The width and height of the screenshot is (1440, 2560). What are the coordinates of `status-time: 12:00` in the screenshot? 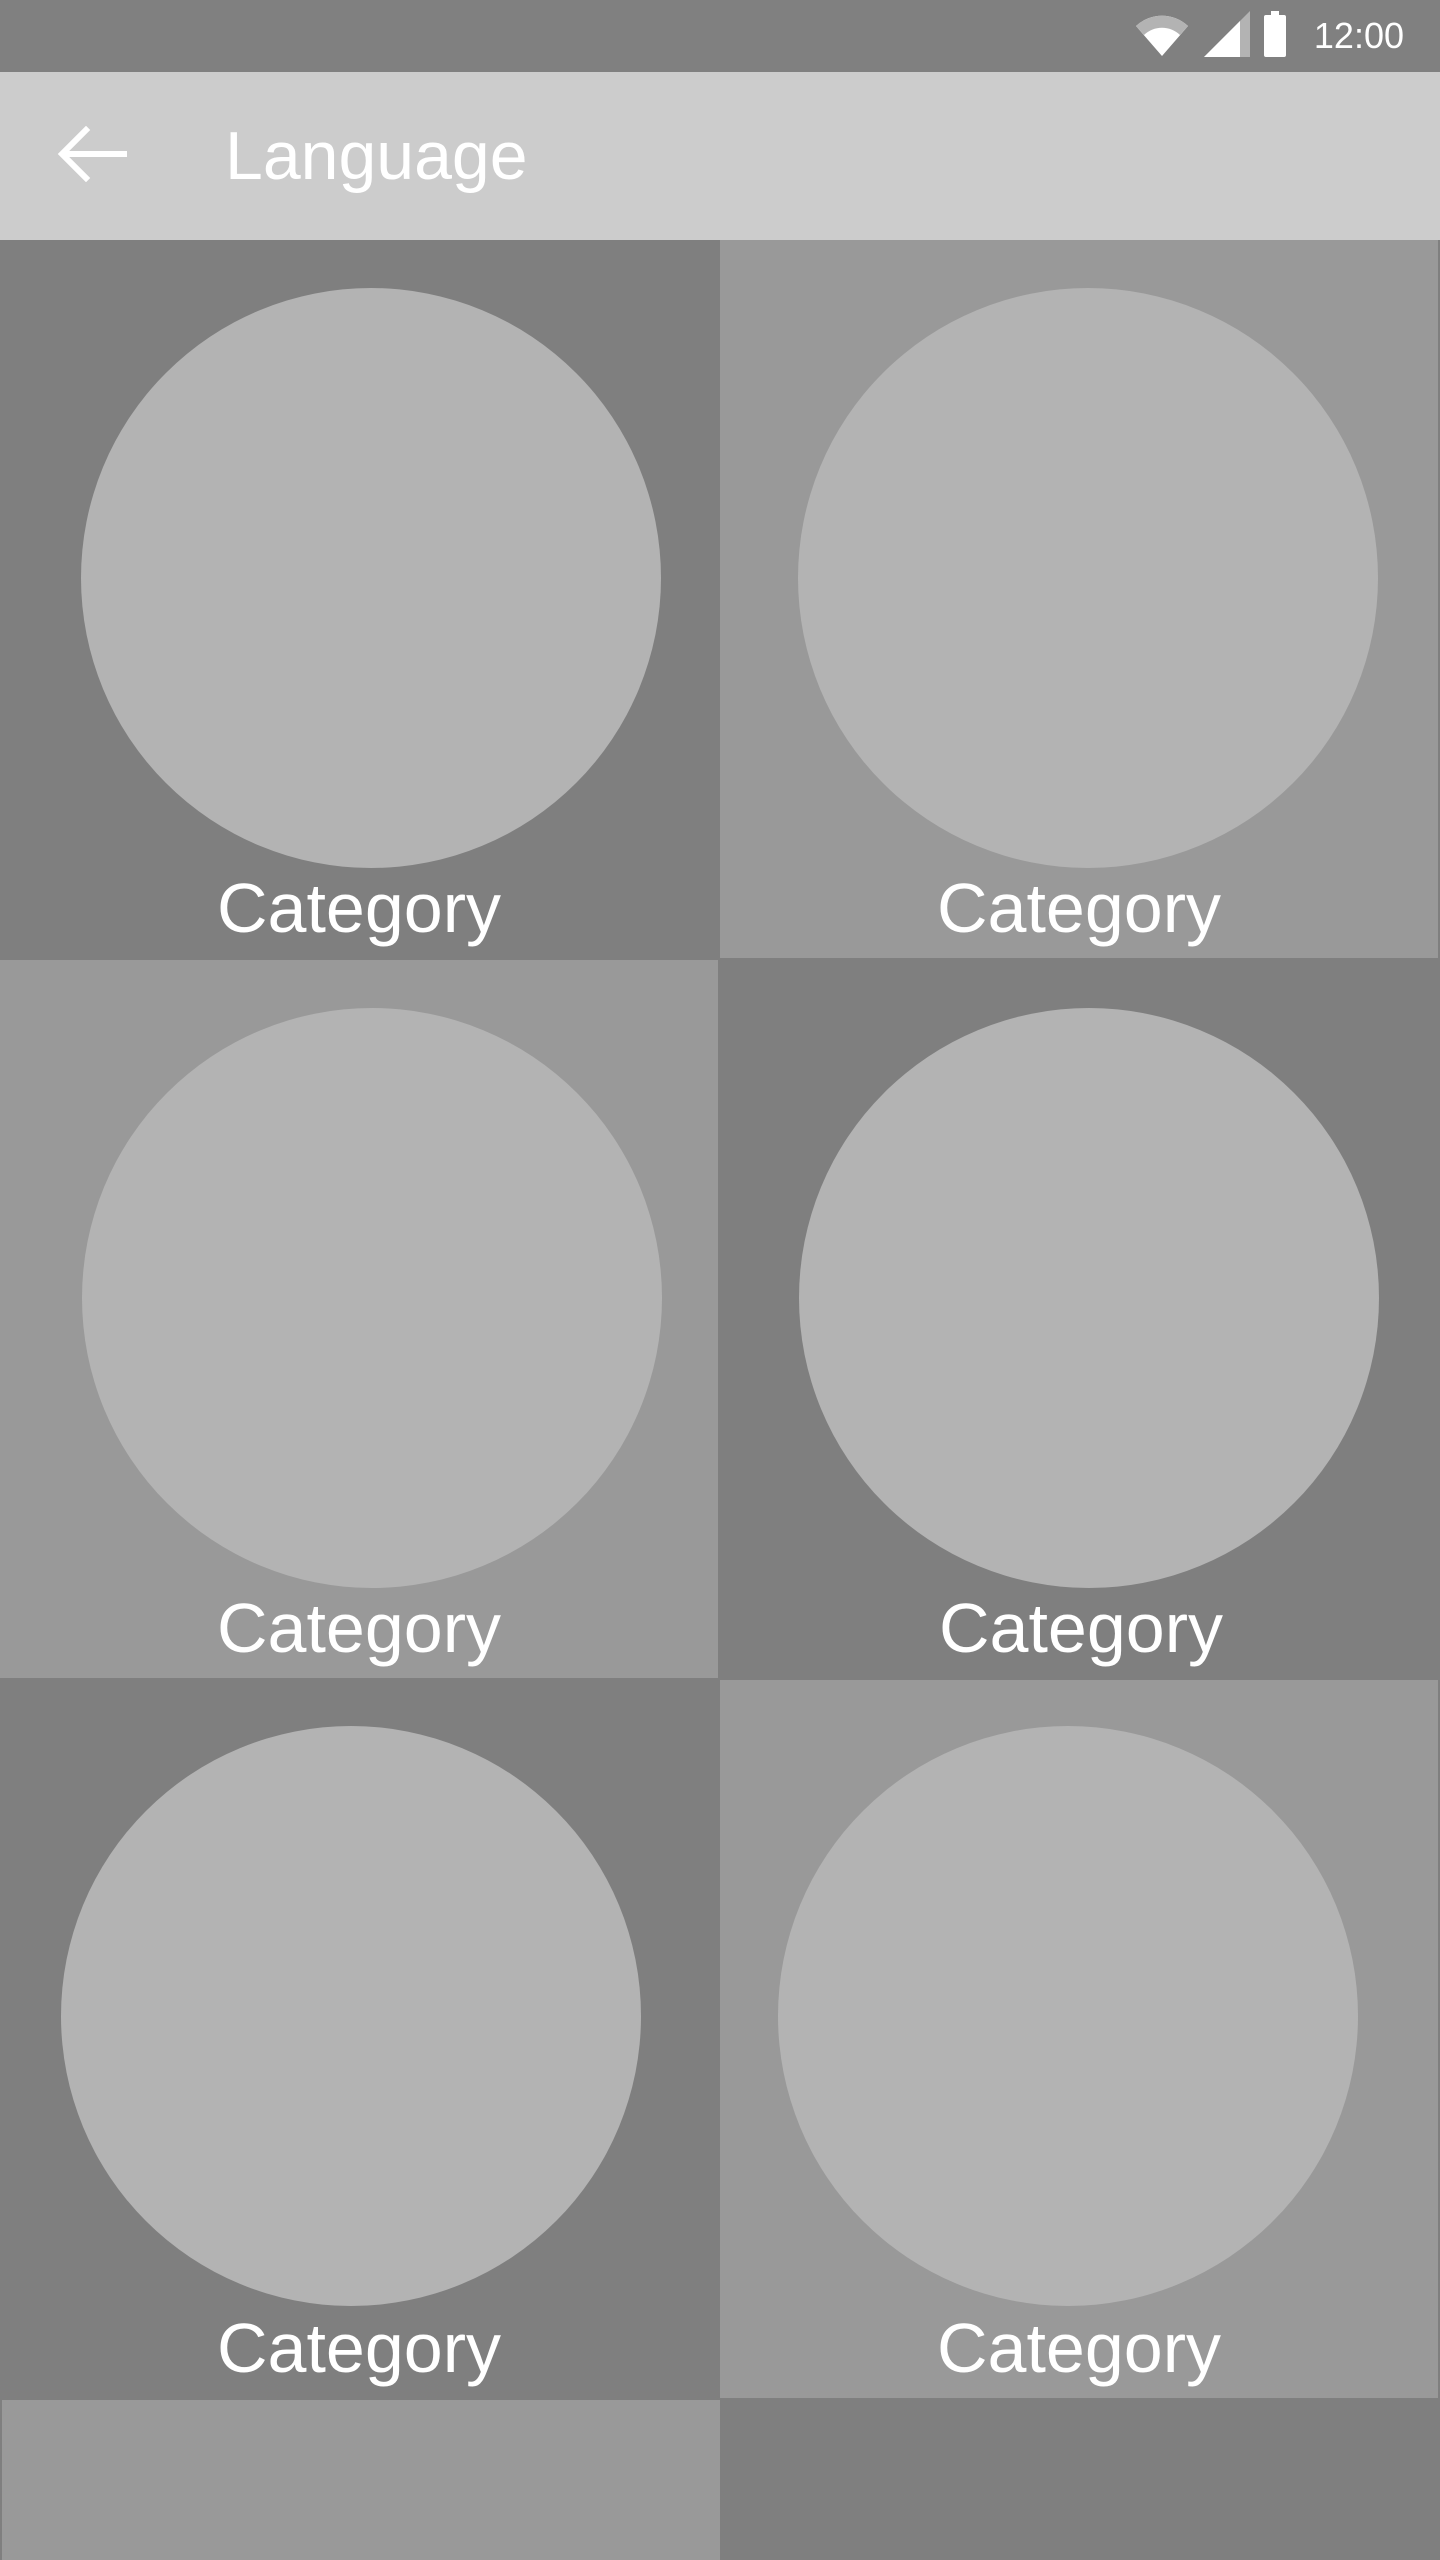 It's located at (1358, 35).